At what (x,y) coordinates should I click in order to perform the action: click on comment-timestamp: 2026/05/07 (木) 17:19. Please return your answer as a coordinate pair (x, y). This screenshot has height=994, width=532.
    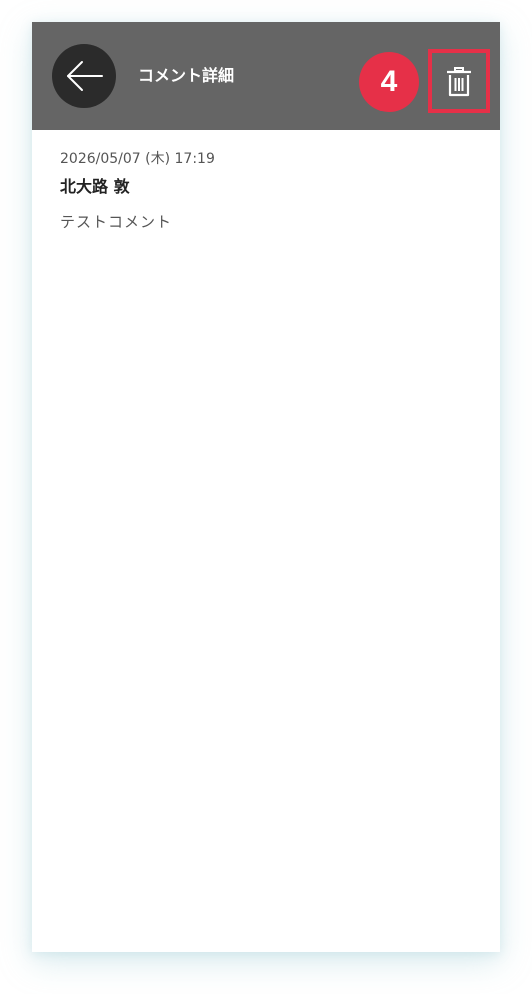
    Looking at the image, I should click on (137, 159).